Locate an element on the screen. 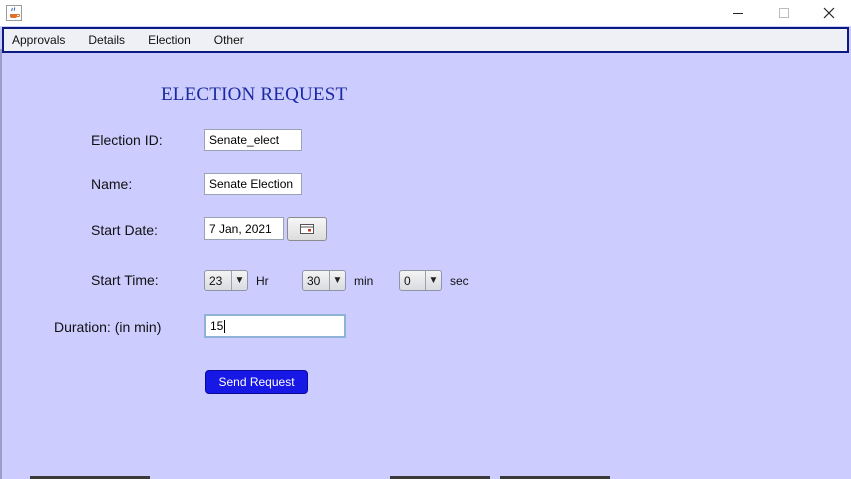 The image size is (851, 479). send-request-button: Send Request is located at coordinates (256, 382).